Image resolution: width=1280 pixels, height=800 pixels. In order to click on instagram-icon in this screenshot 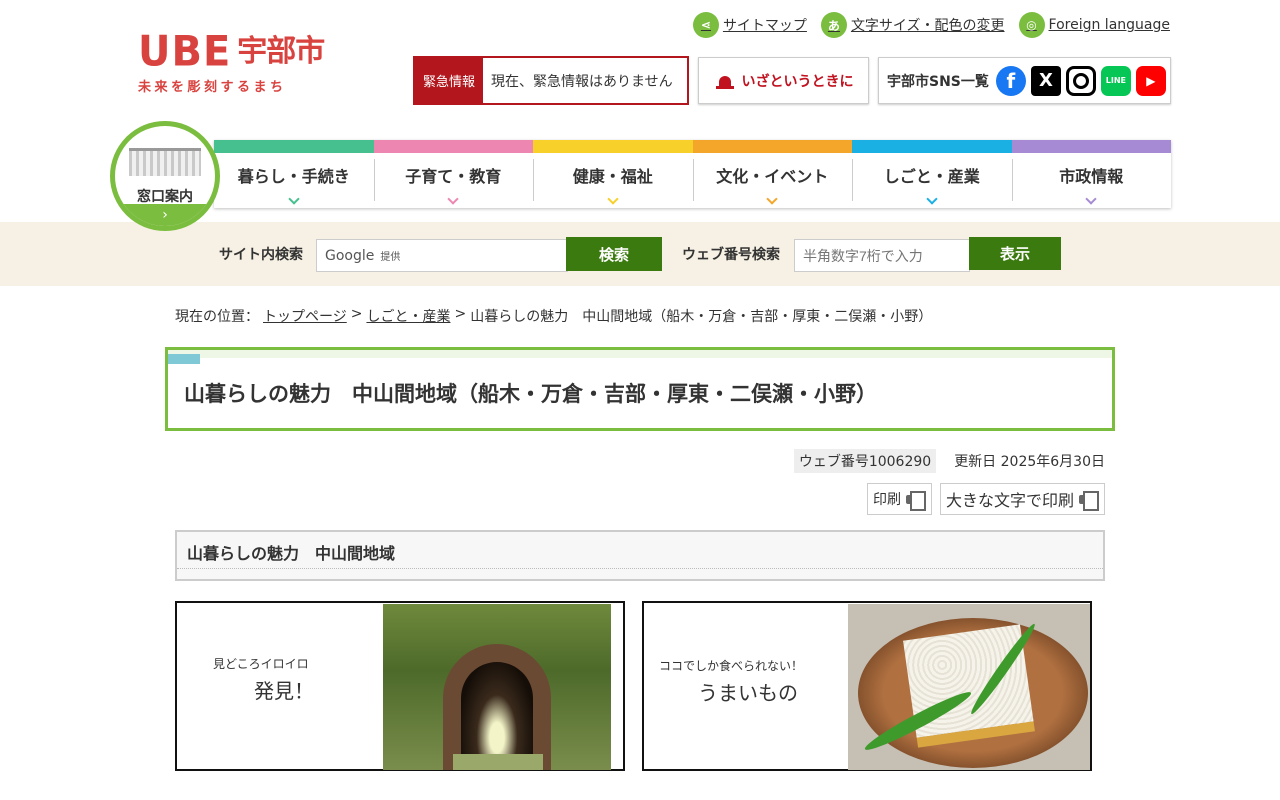, I will do `click(1080, 80)`.